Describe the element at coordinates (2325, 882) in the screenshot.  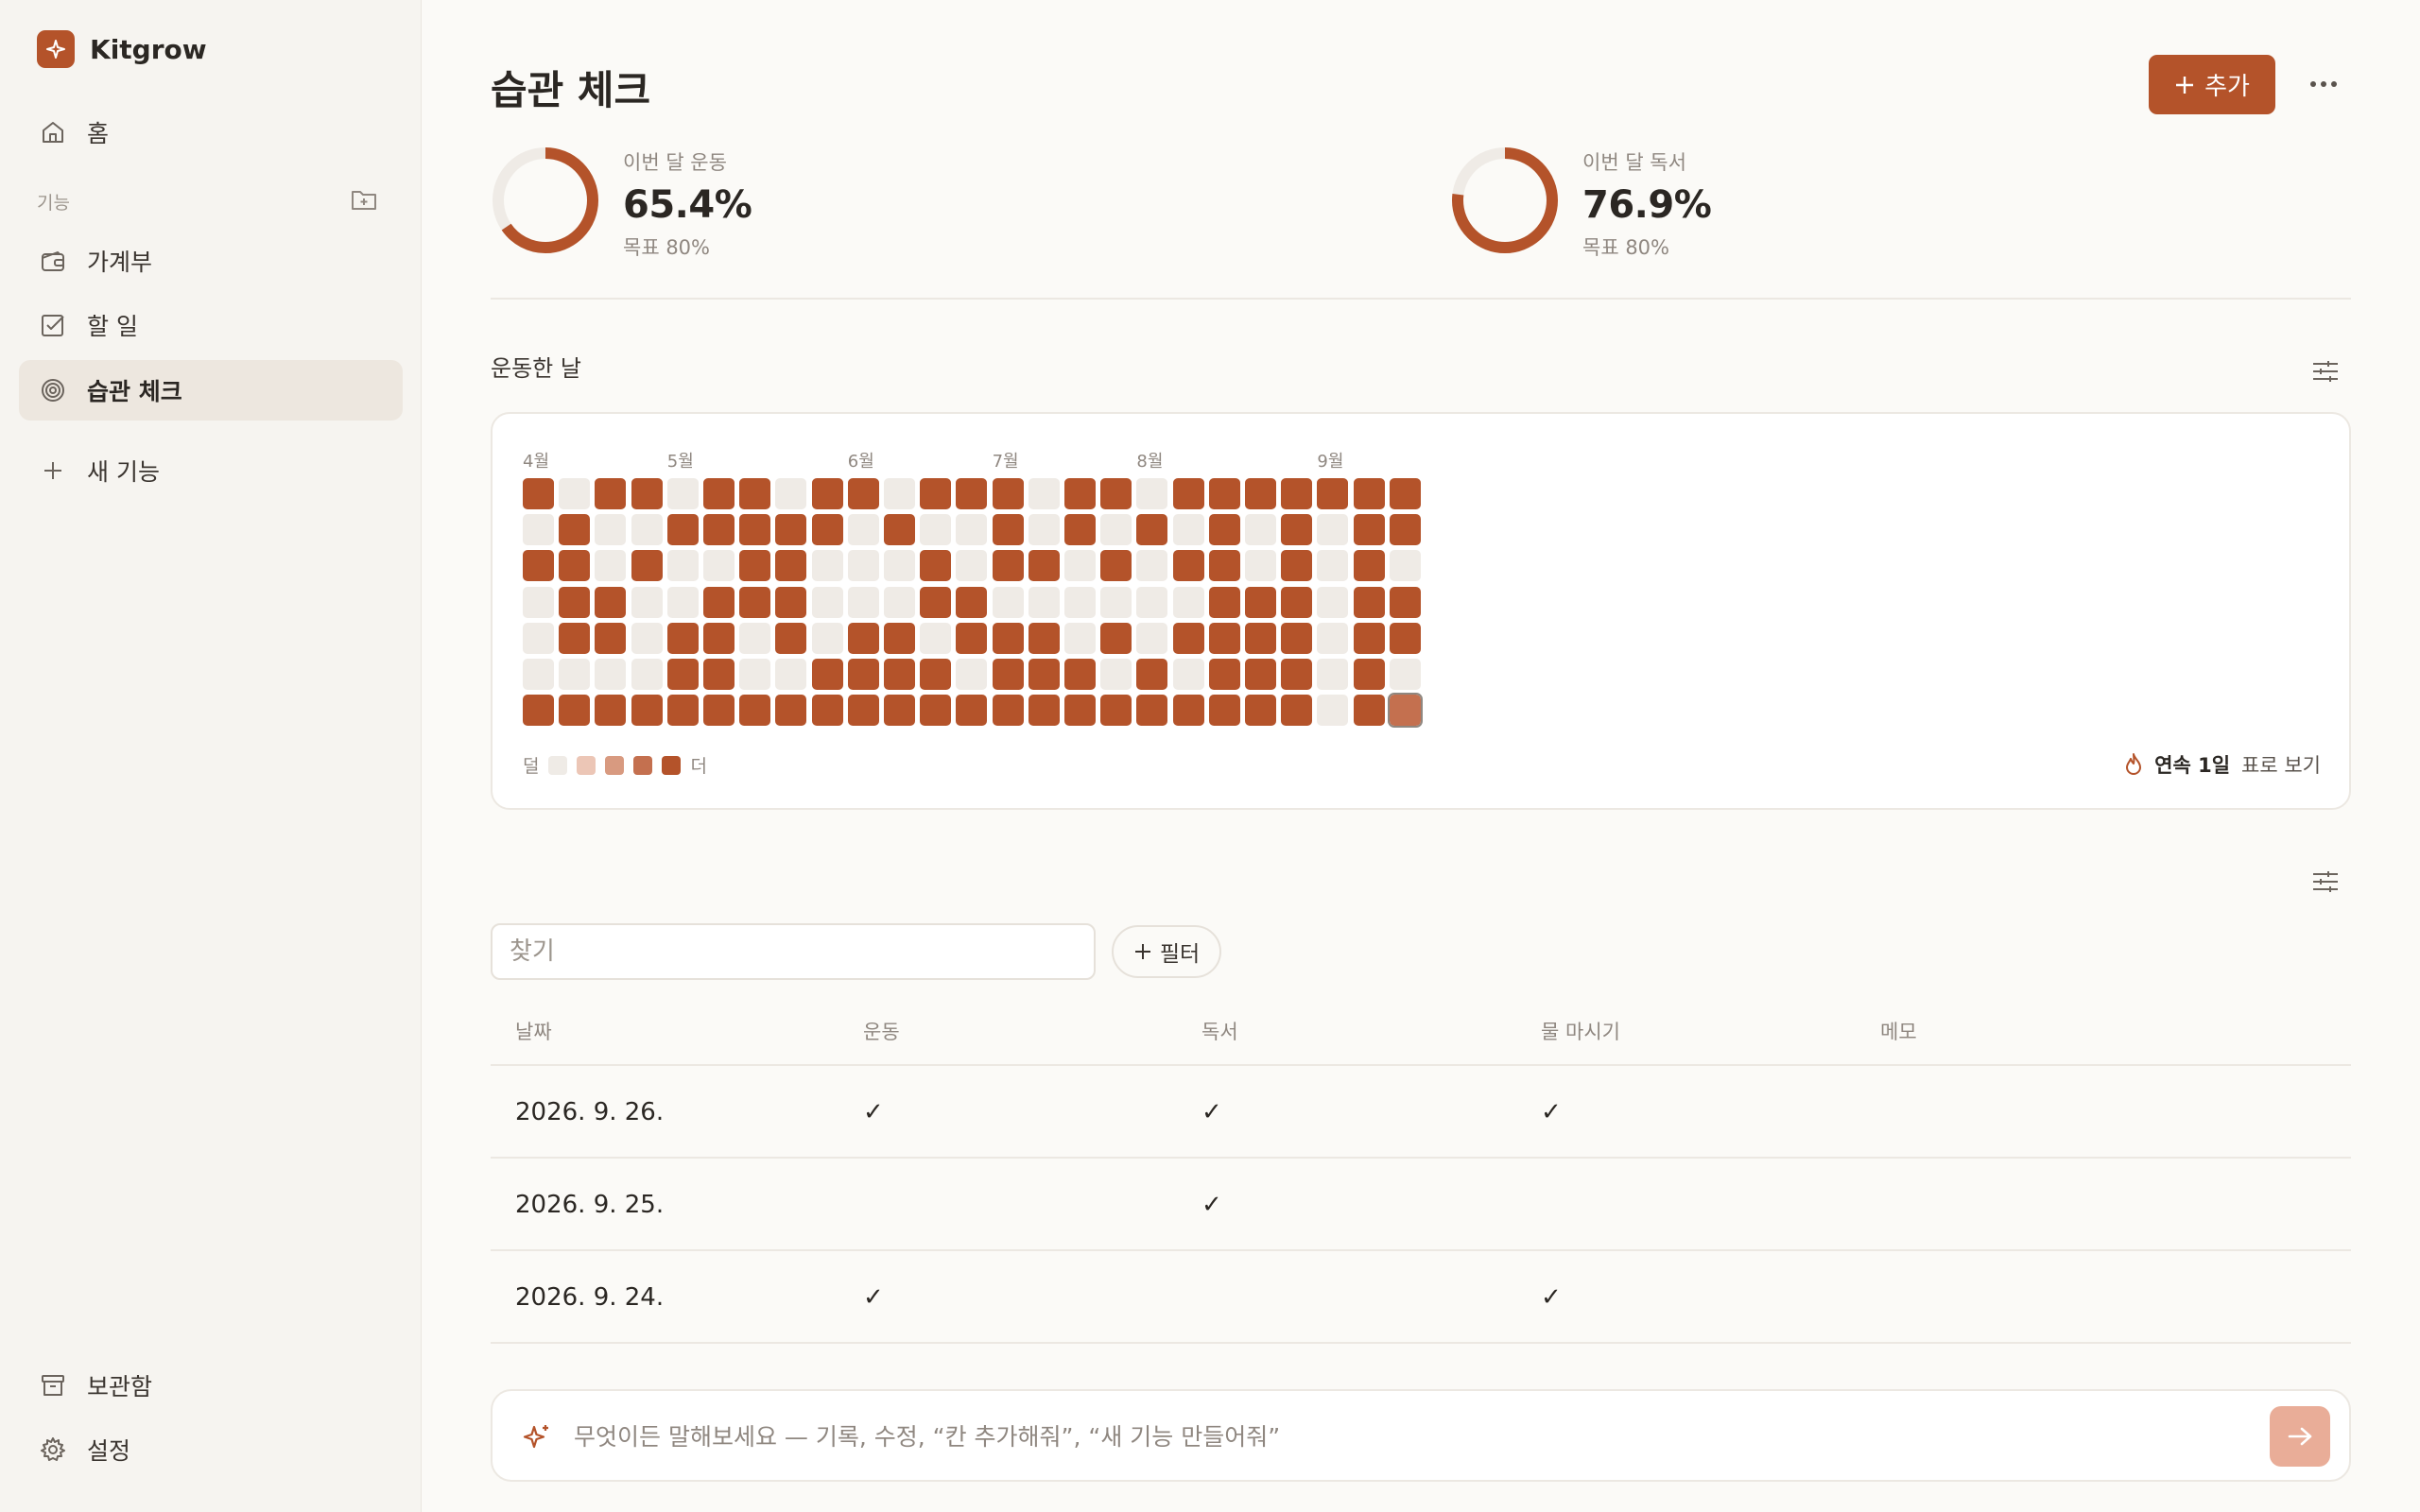
I see `sliders-icon` at that location.